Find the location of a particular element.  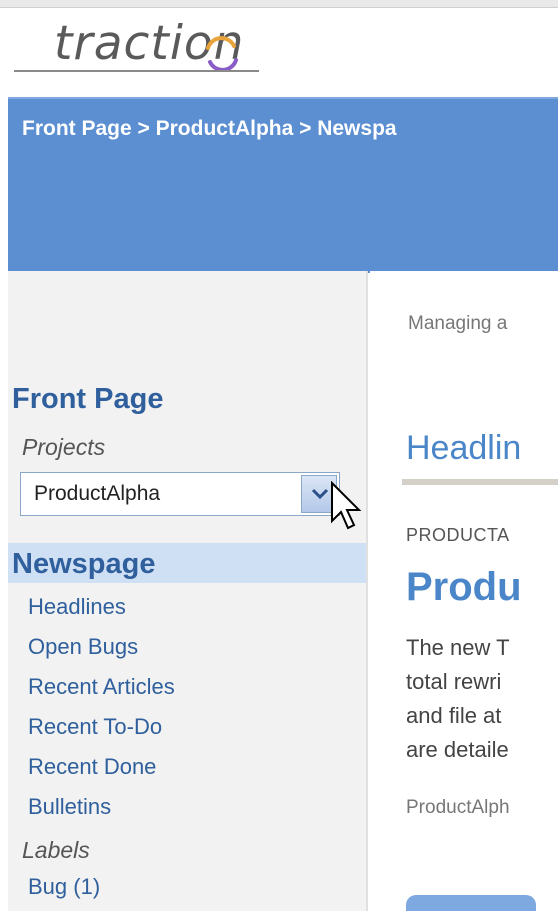

section-divider is located at coordinates (480, 482).